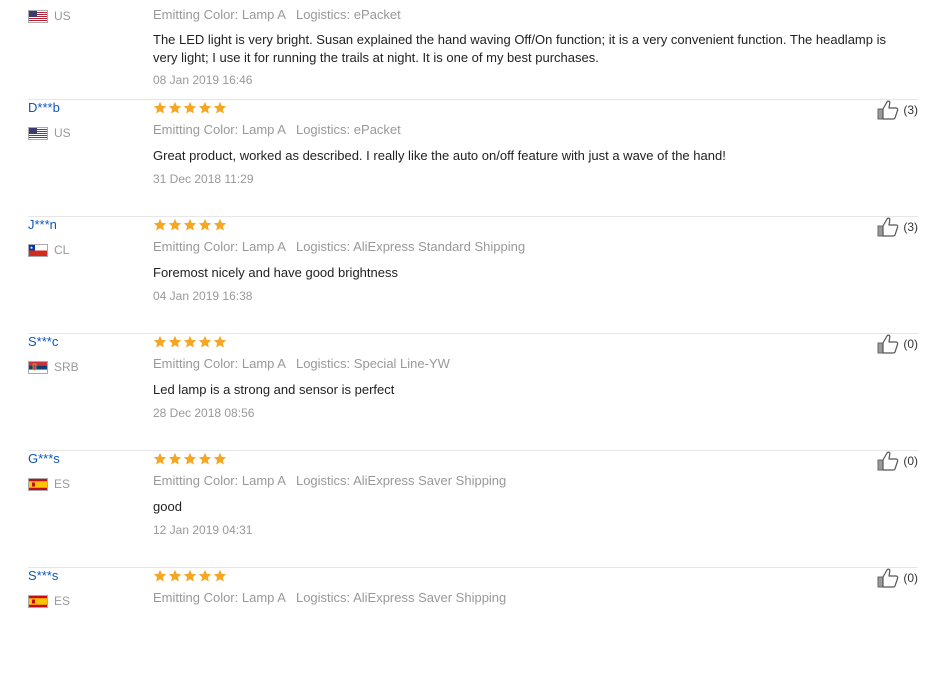 This screenshot has width=950, height=685. I want to click on review-text: good, so click(167, 506).